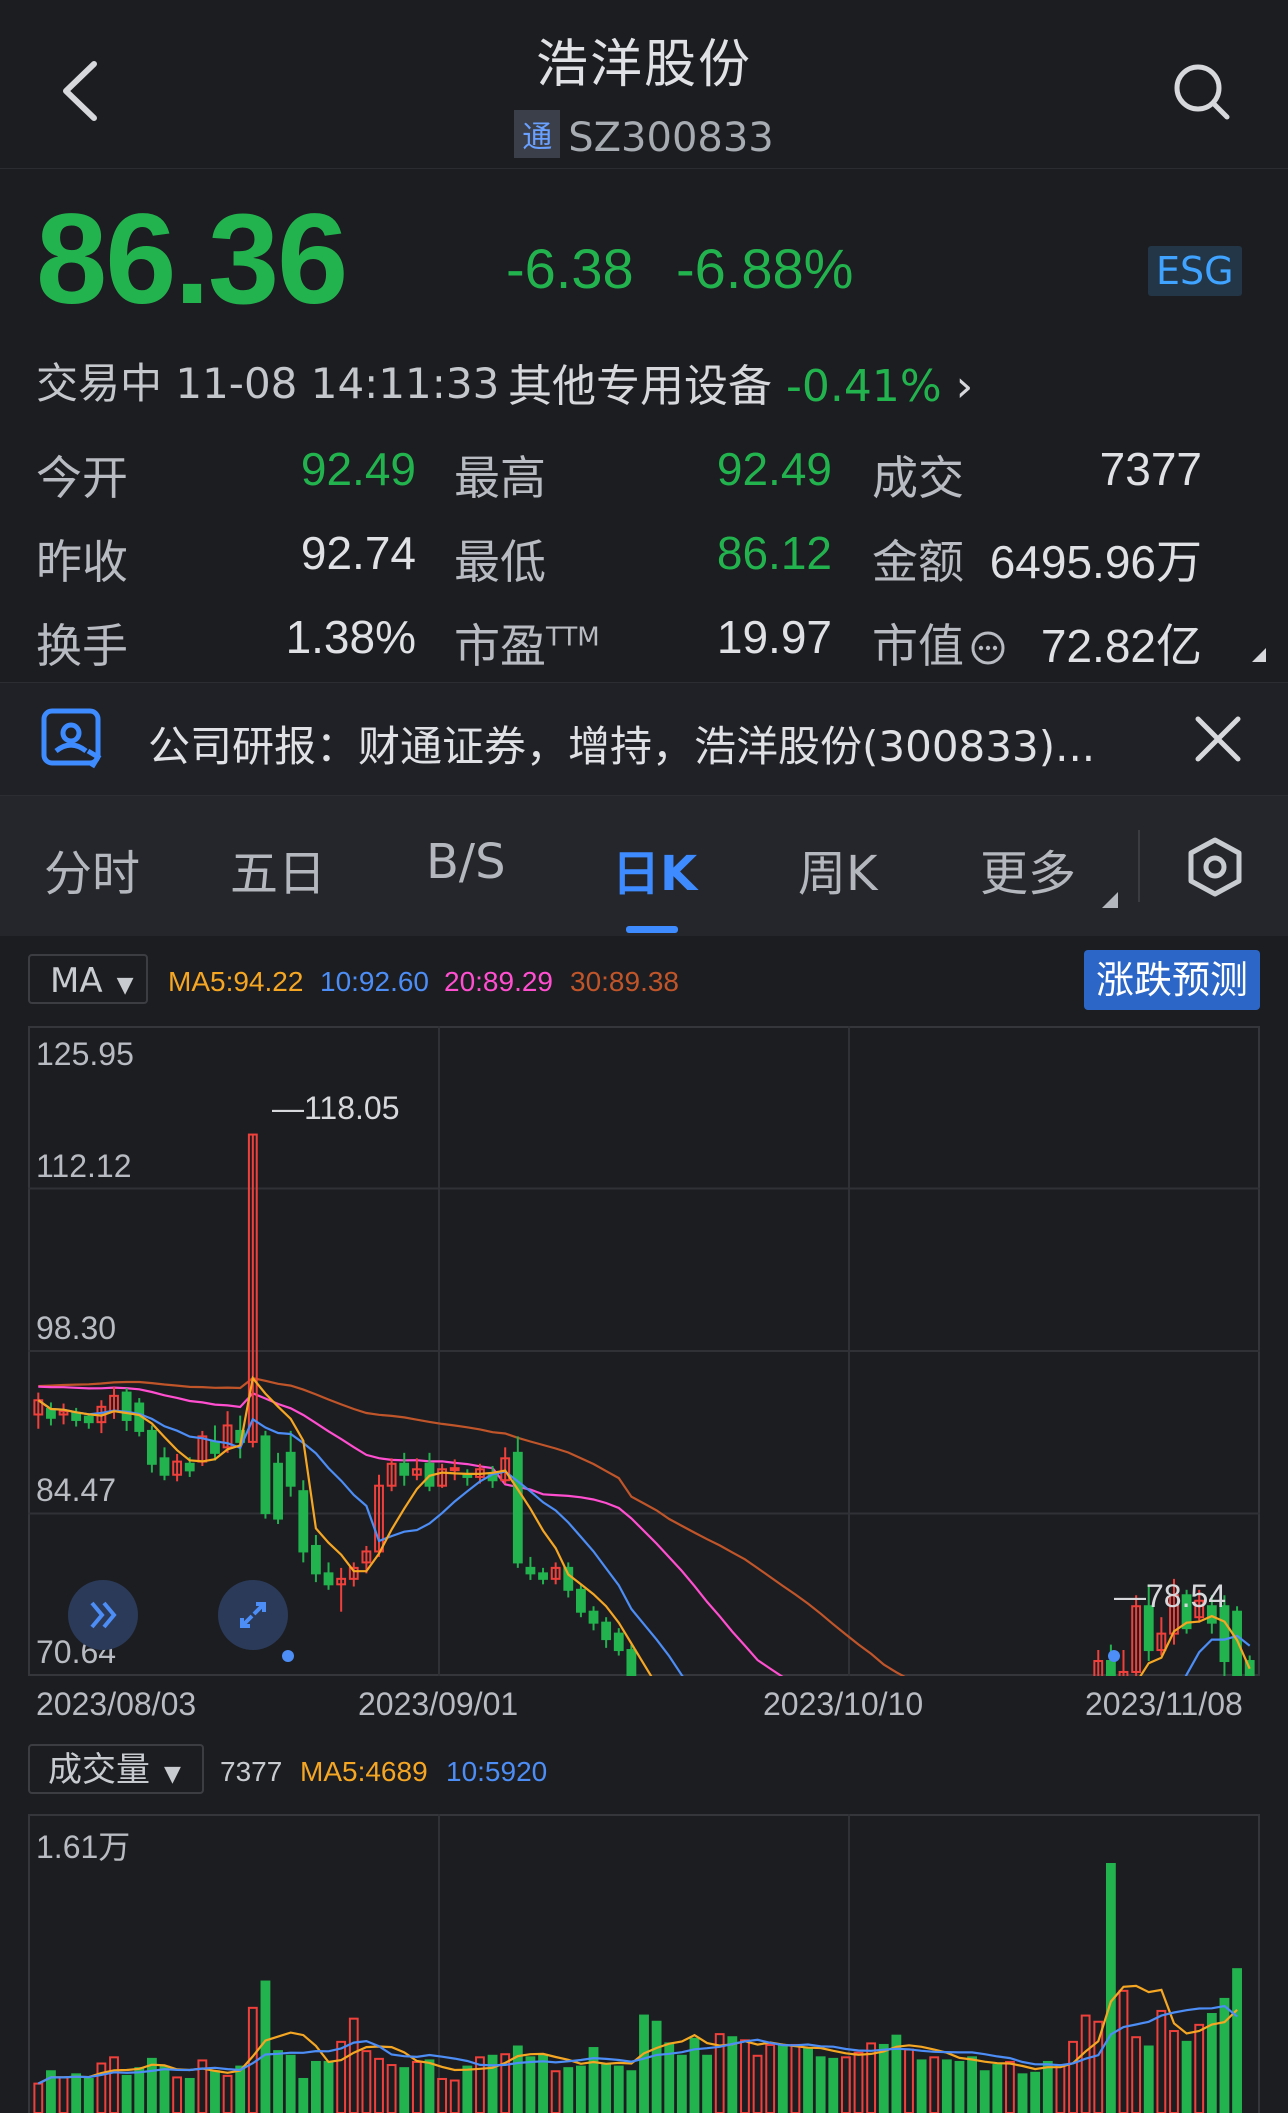  I want to click on tab-intraday: 分时, so click(92, 869).